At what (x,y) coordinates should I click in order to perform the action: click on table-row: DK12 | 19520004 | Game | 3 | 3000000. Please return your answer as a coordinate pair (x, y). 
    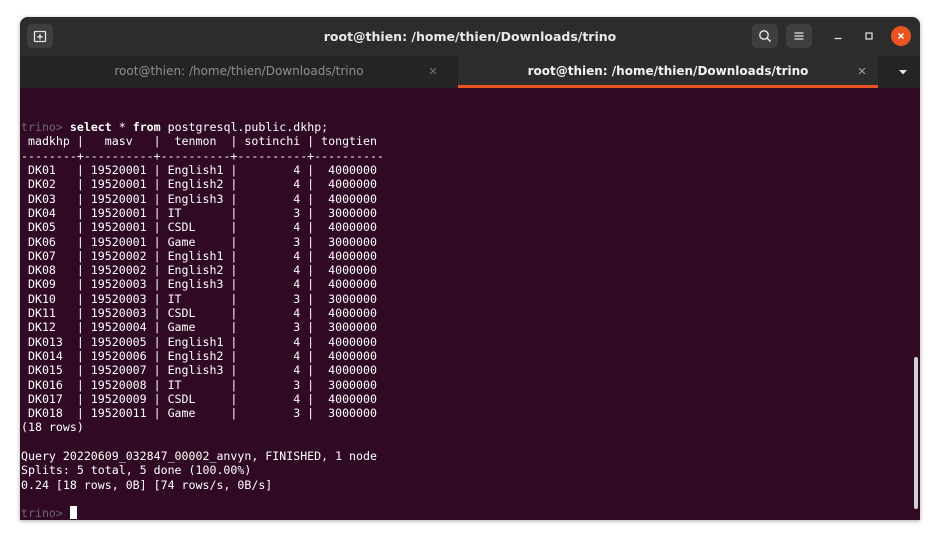
    Looking at the image, I should click on (202, 327).